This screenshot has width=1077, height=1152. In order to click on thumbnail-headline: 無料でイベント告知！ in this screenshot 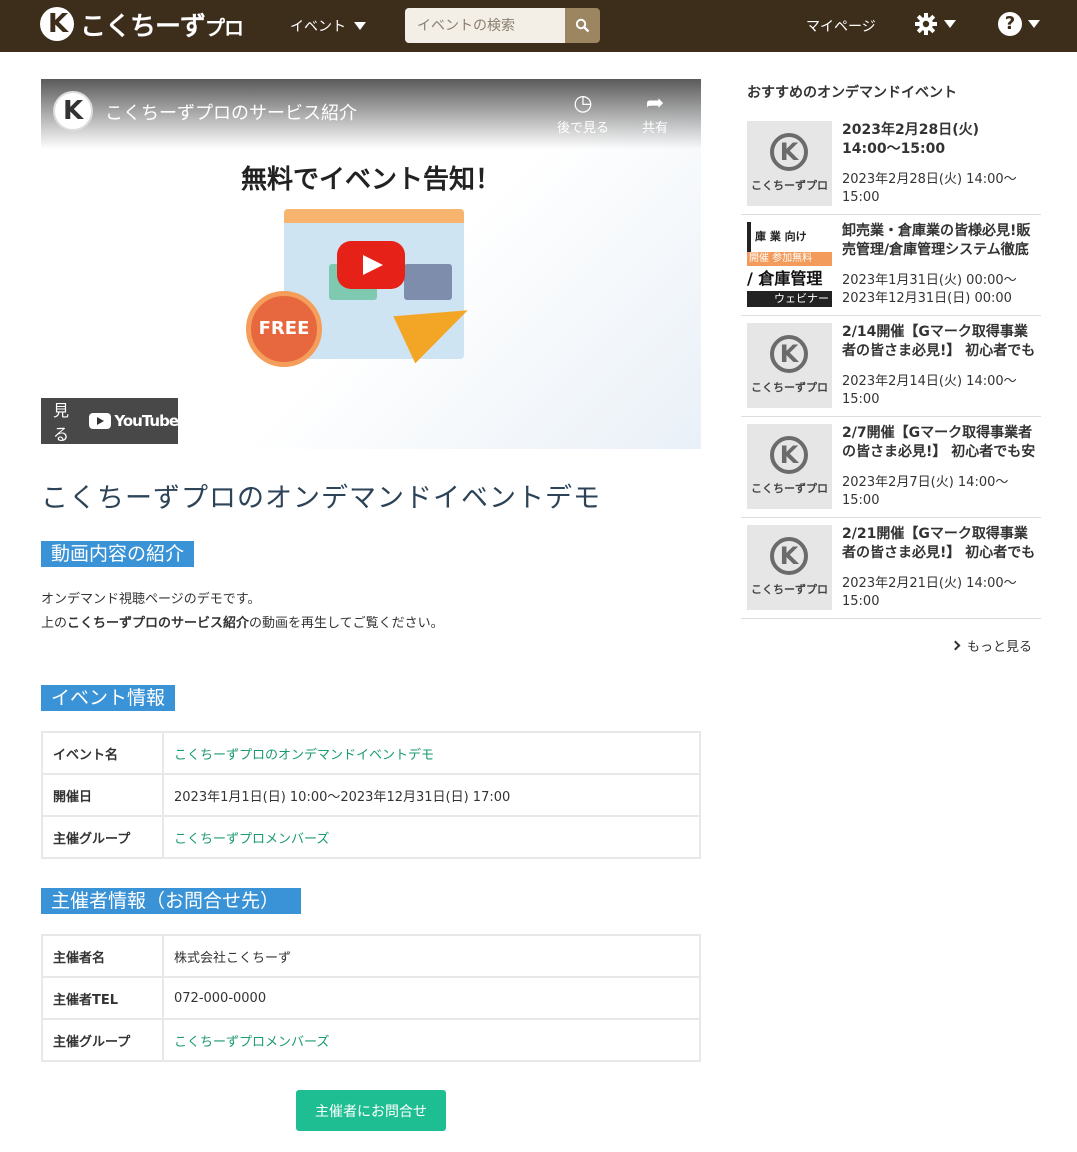, I will do `click(370, 180)`.